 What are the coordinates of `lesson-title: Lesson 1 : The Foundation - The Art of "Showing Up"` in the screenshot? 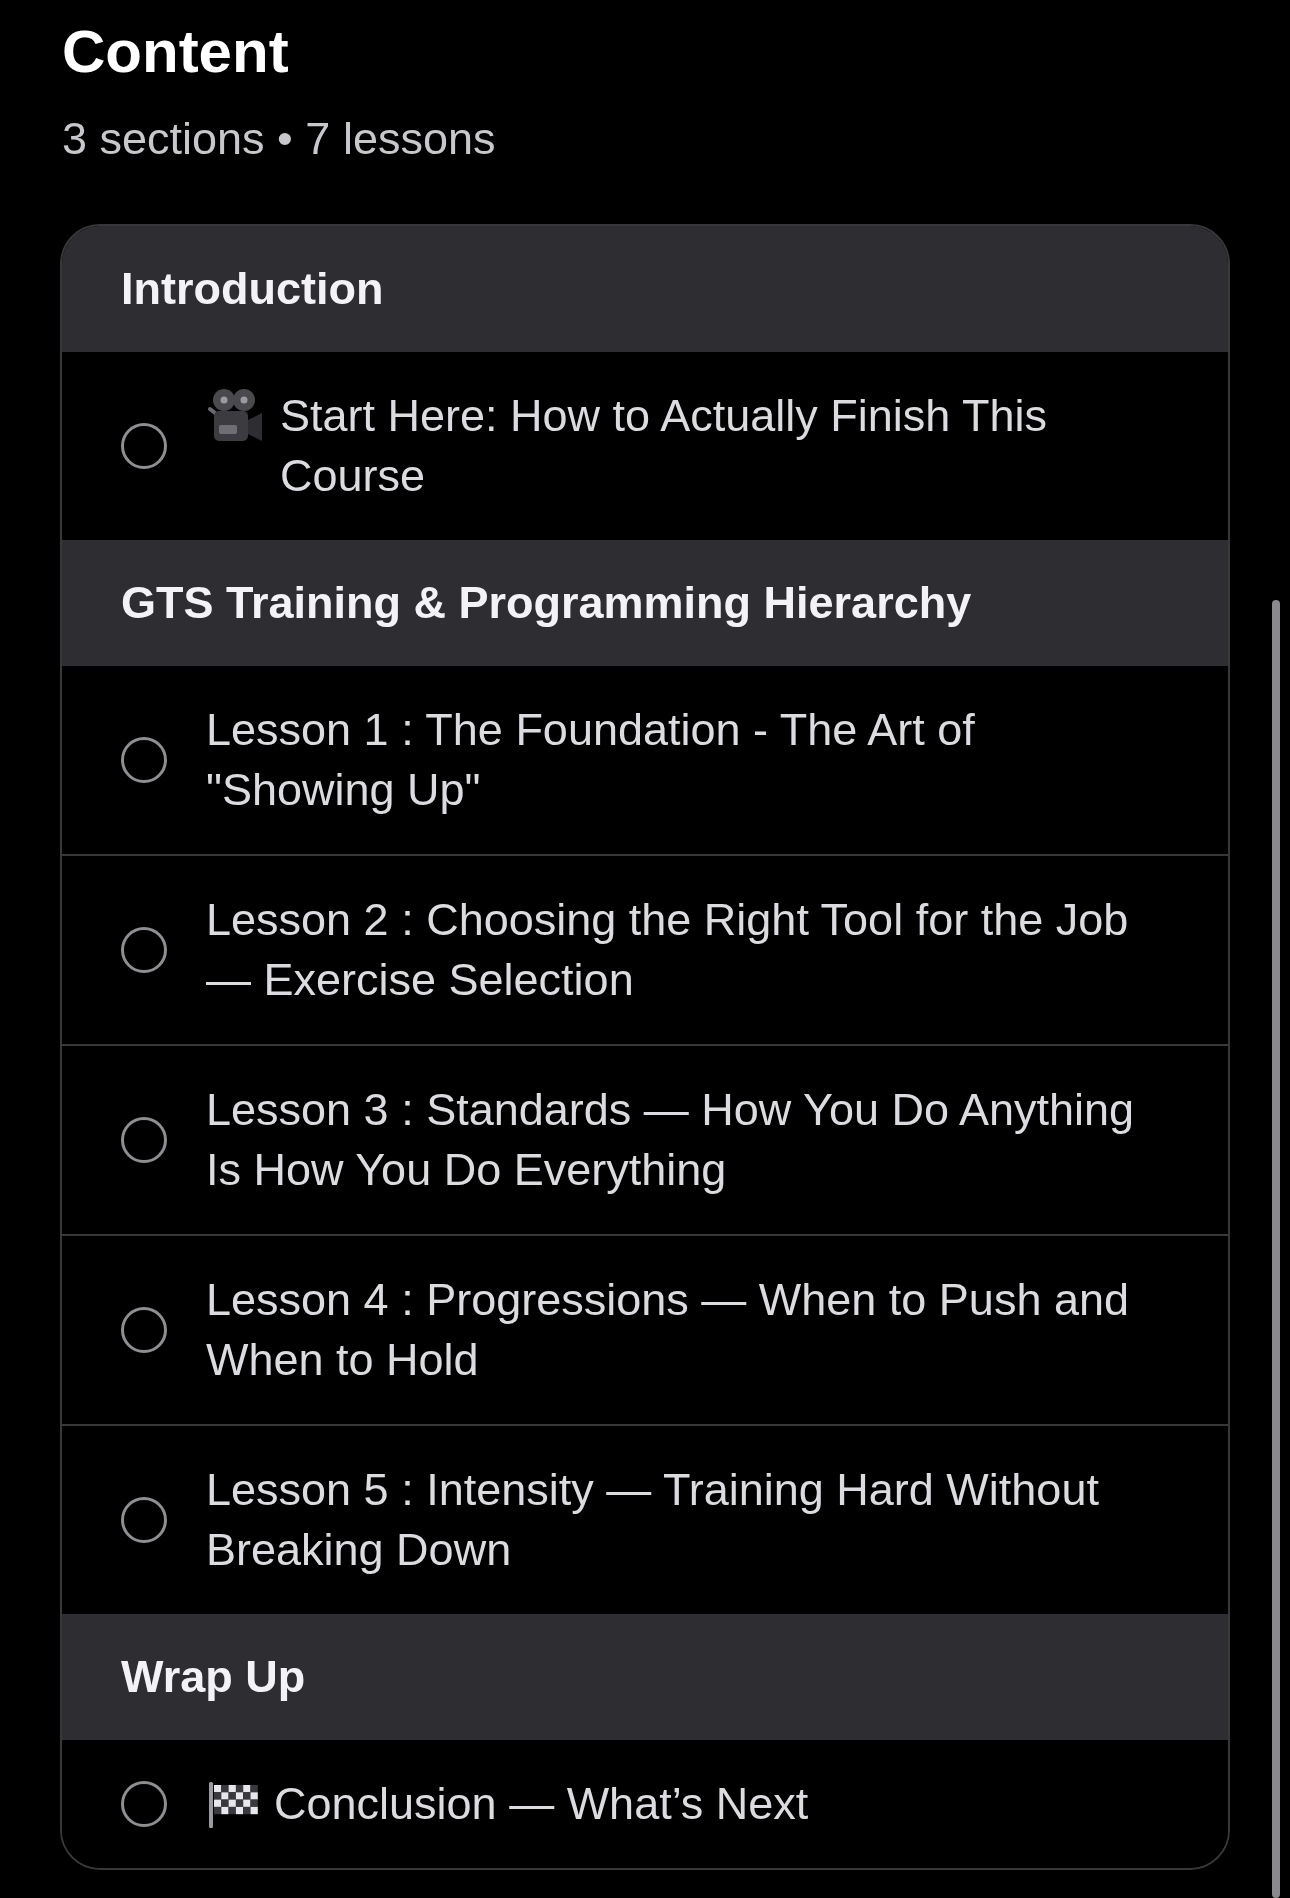 It's located at (591, 760).